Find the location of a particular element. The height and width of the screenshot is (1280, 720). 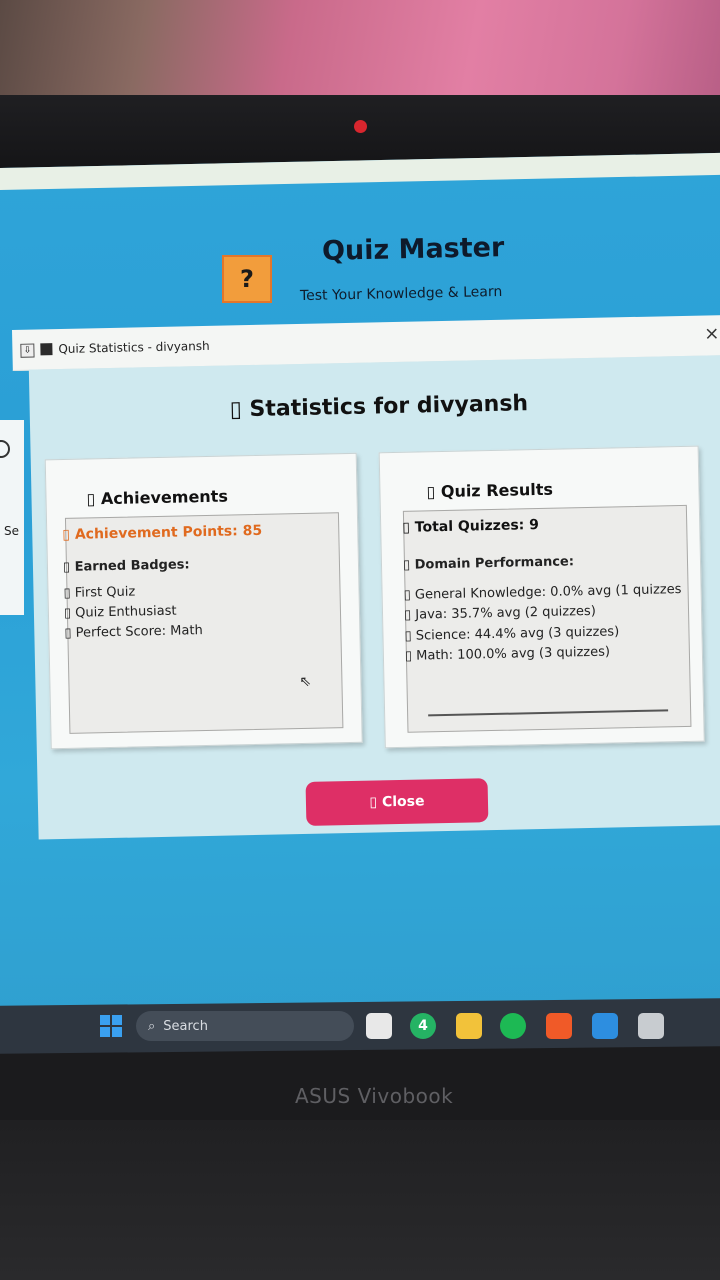

domain-item: ▯ Science: 44.4% avg (3 quizzes) is located at coordinates (512, 634).